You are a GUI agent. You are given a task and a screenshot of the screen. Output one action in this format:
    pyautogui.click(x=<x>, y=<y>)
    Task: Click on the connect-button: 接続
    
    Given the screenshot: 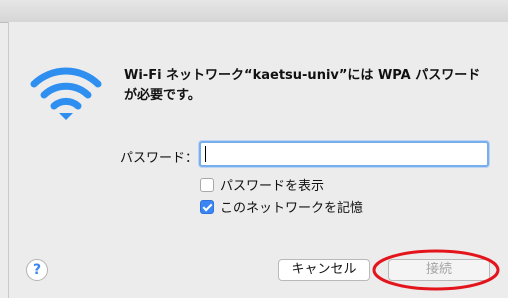 What is the action you would take?
    pyautogui.click(x=439, y=270)
    